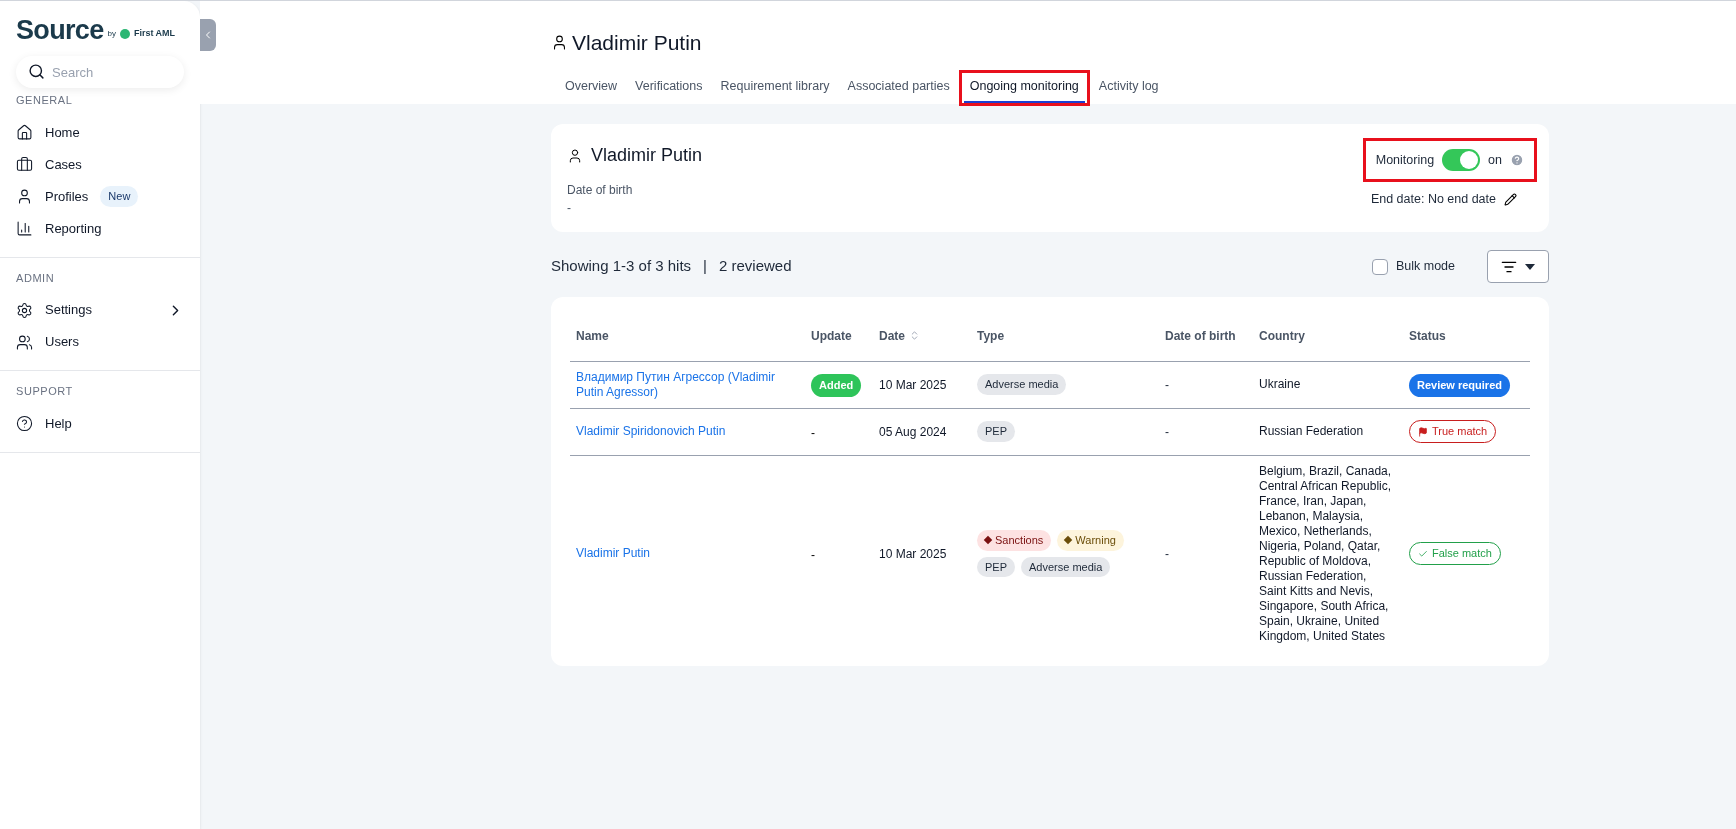  I want to click on column-header: Date of birth, so click(1206, 336).